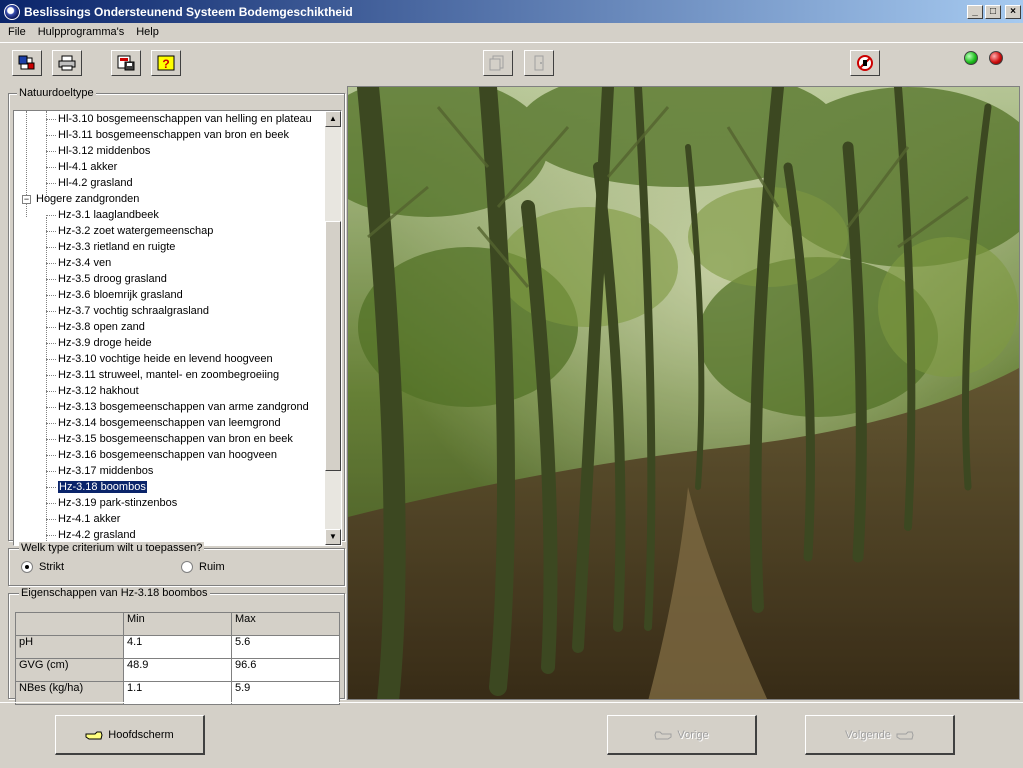 This screenshot has height=768, width=1023. Describe the element at coordinates (98, 343) in the screenshot. I see `tree-item: Hz-3.9 droge heide` at that location.